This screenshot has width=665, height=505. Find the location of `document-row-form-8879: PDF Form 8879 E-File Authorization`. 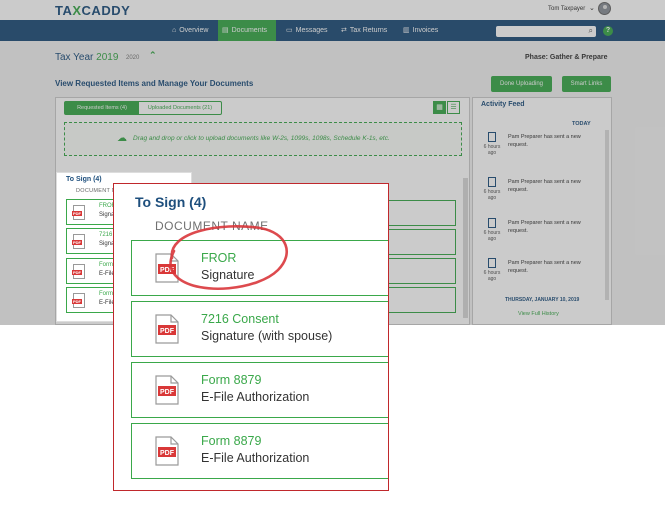

document-row-form-8879: PDF Form 8879 E-File Authorization is located at coordinates (259, 390).